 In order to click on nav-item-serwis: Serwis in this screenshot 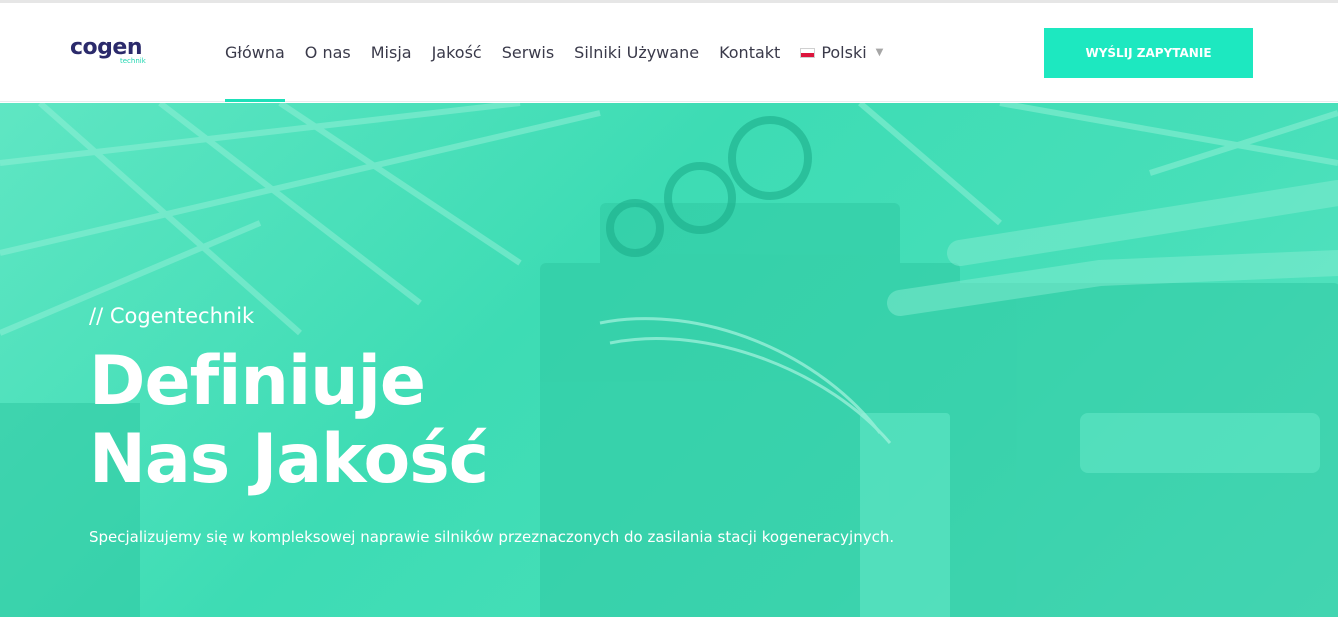, I will do `click(528, 52)`.